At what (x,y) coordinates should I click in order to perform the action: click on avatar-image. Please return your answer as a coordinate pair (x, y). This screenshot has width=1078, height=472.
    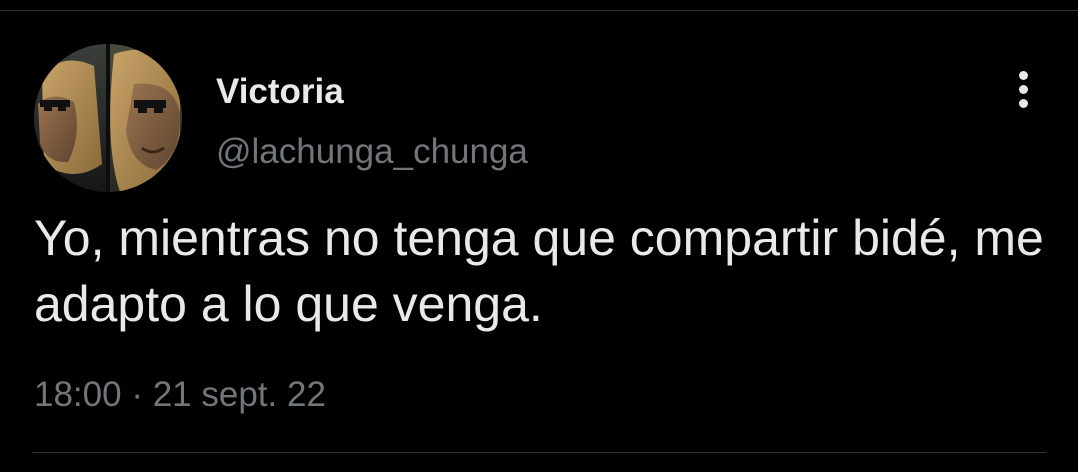
    Looking at the image, I should click on (108, 118).